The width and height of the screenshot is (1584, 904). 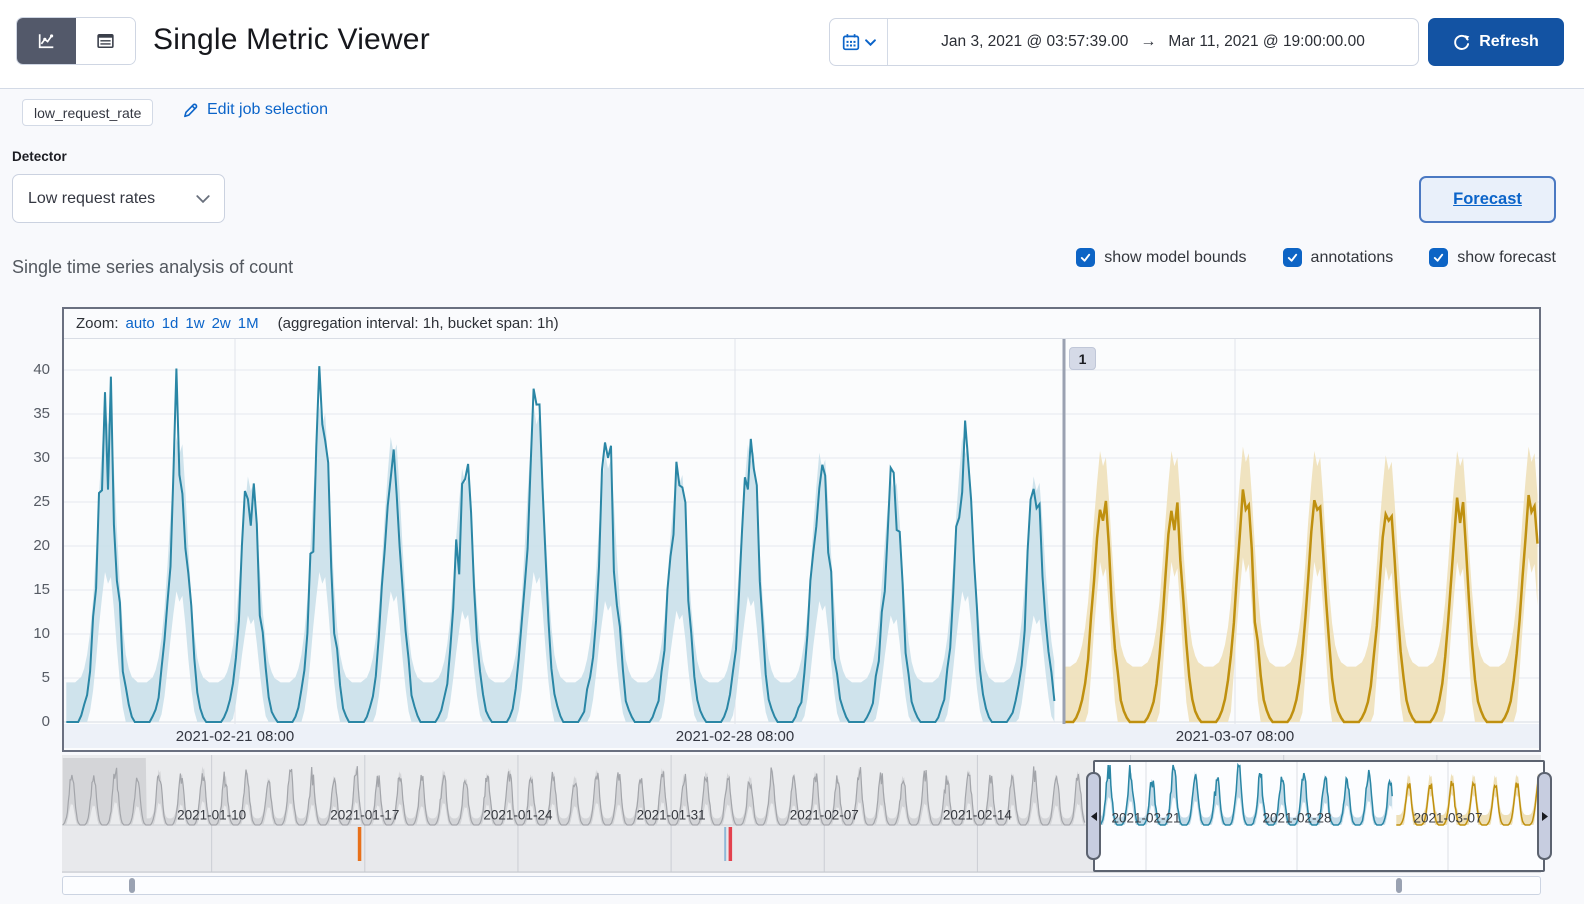 I want to click on svg-text: 2021-01-17, so click(x=364, y=815).